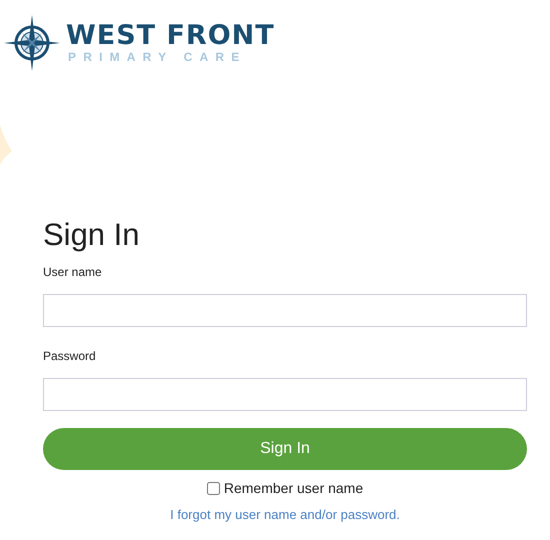  What do you see at coordinates (69, 356) in the screenshot?
I see `field-label: Password` at bounding box center [69, 356].